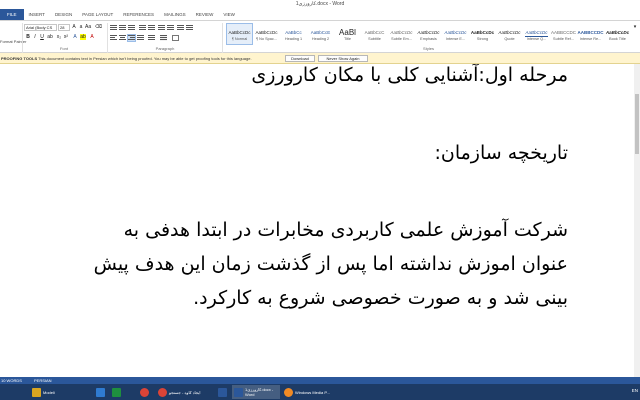 Image resolution: width=640 pixels, height=400 pixels. I want to click on tab-insert: INSERT, so click(37, 14).